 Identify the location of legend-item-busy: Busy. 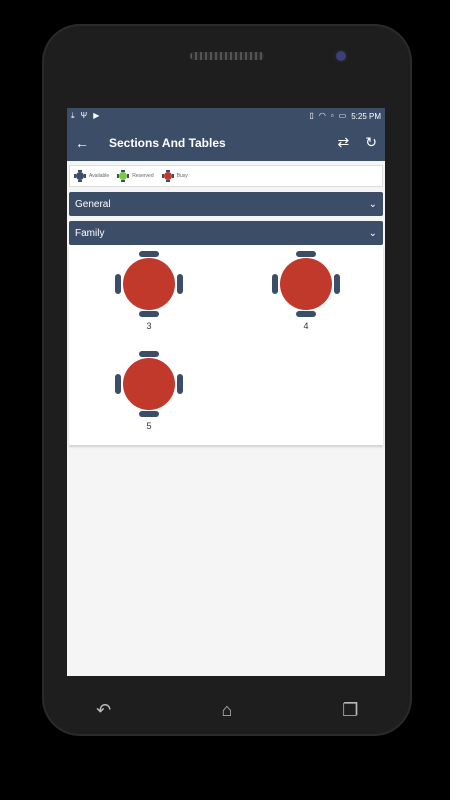
(174, 176).